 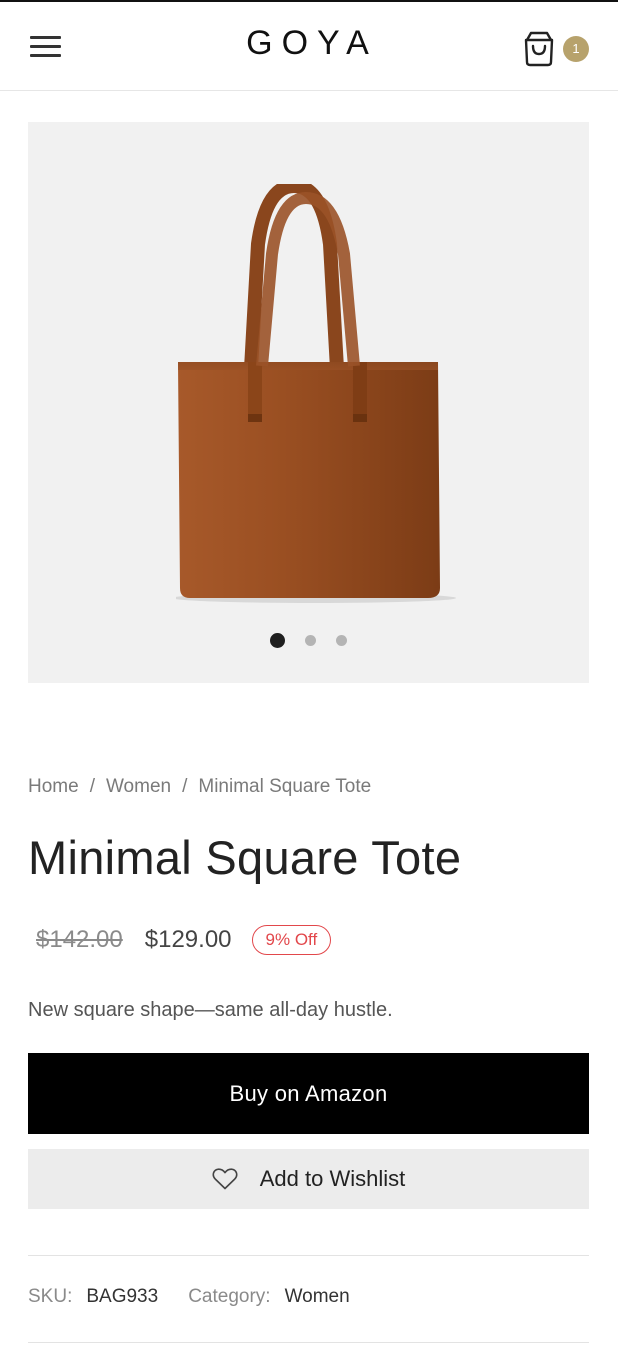 What do you see at coordinates (138, 786) in the screenshot?
I see `breadcrumb-women: Women` at bounding box center [138, 786].